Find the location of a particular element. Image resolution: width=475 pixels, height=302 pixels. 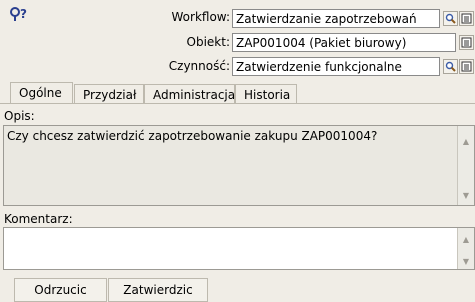

workflow-search-button is located at coordinates (450, 18).